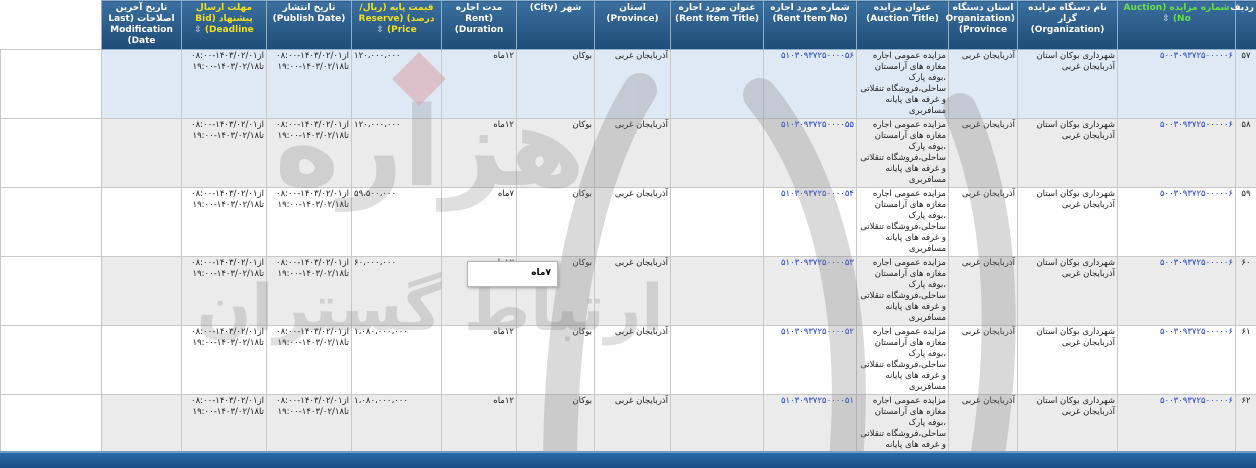 The width and height of the screenshot is (1256, 468). What do you see at coordinates (810, 25) in the screenshot?
I see `header-rent-item-no: شماره مورد اجاره (Rent Item No)` at bounding box center [810, 25].